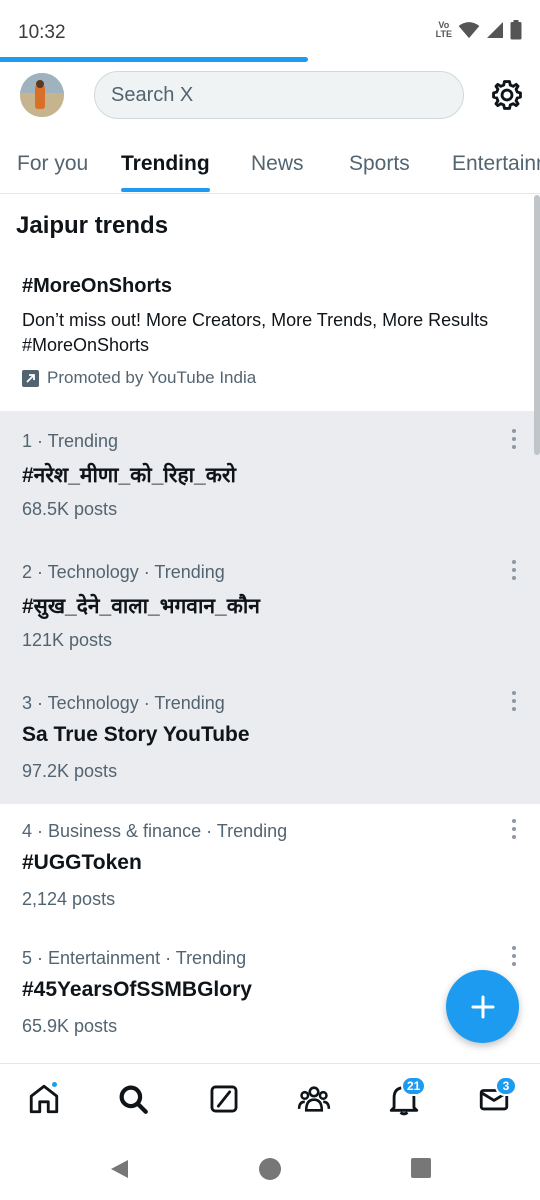 The width and height of the screenshot is (540, 1200). What do you see at coordinates (496, 164) in the screenshot?
I see `tab-entertainment: Entertainment` at bounding box center [496, 164].